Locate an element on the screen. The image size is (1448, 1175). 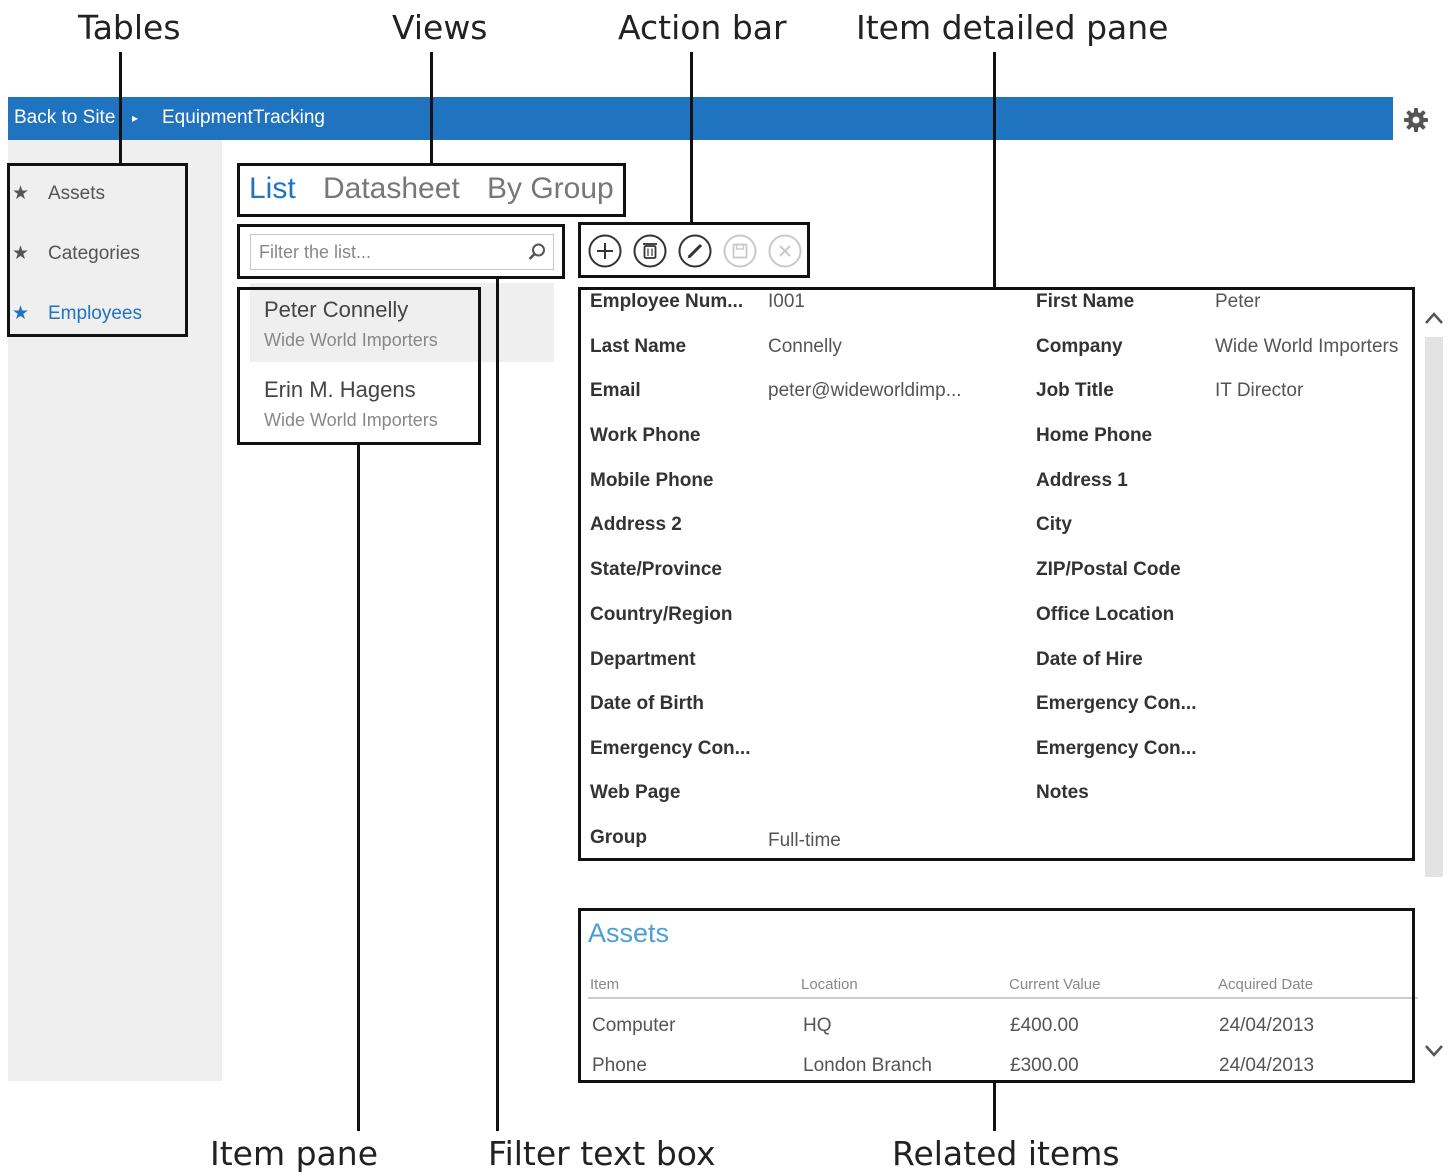
callout-line-action-bar is located at coordinates (691, 137).